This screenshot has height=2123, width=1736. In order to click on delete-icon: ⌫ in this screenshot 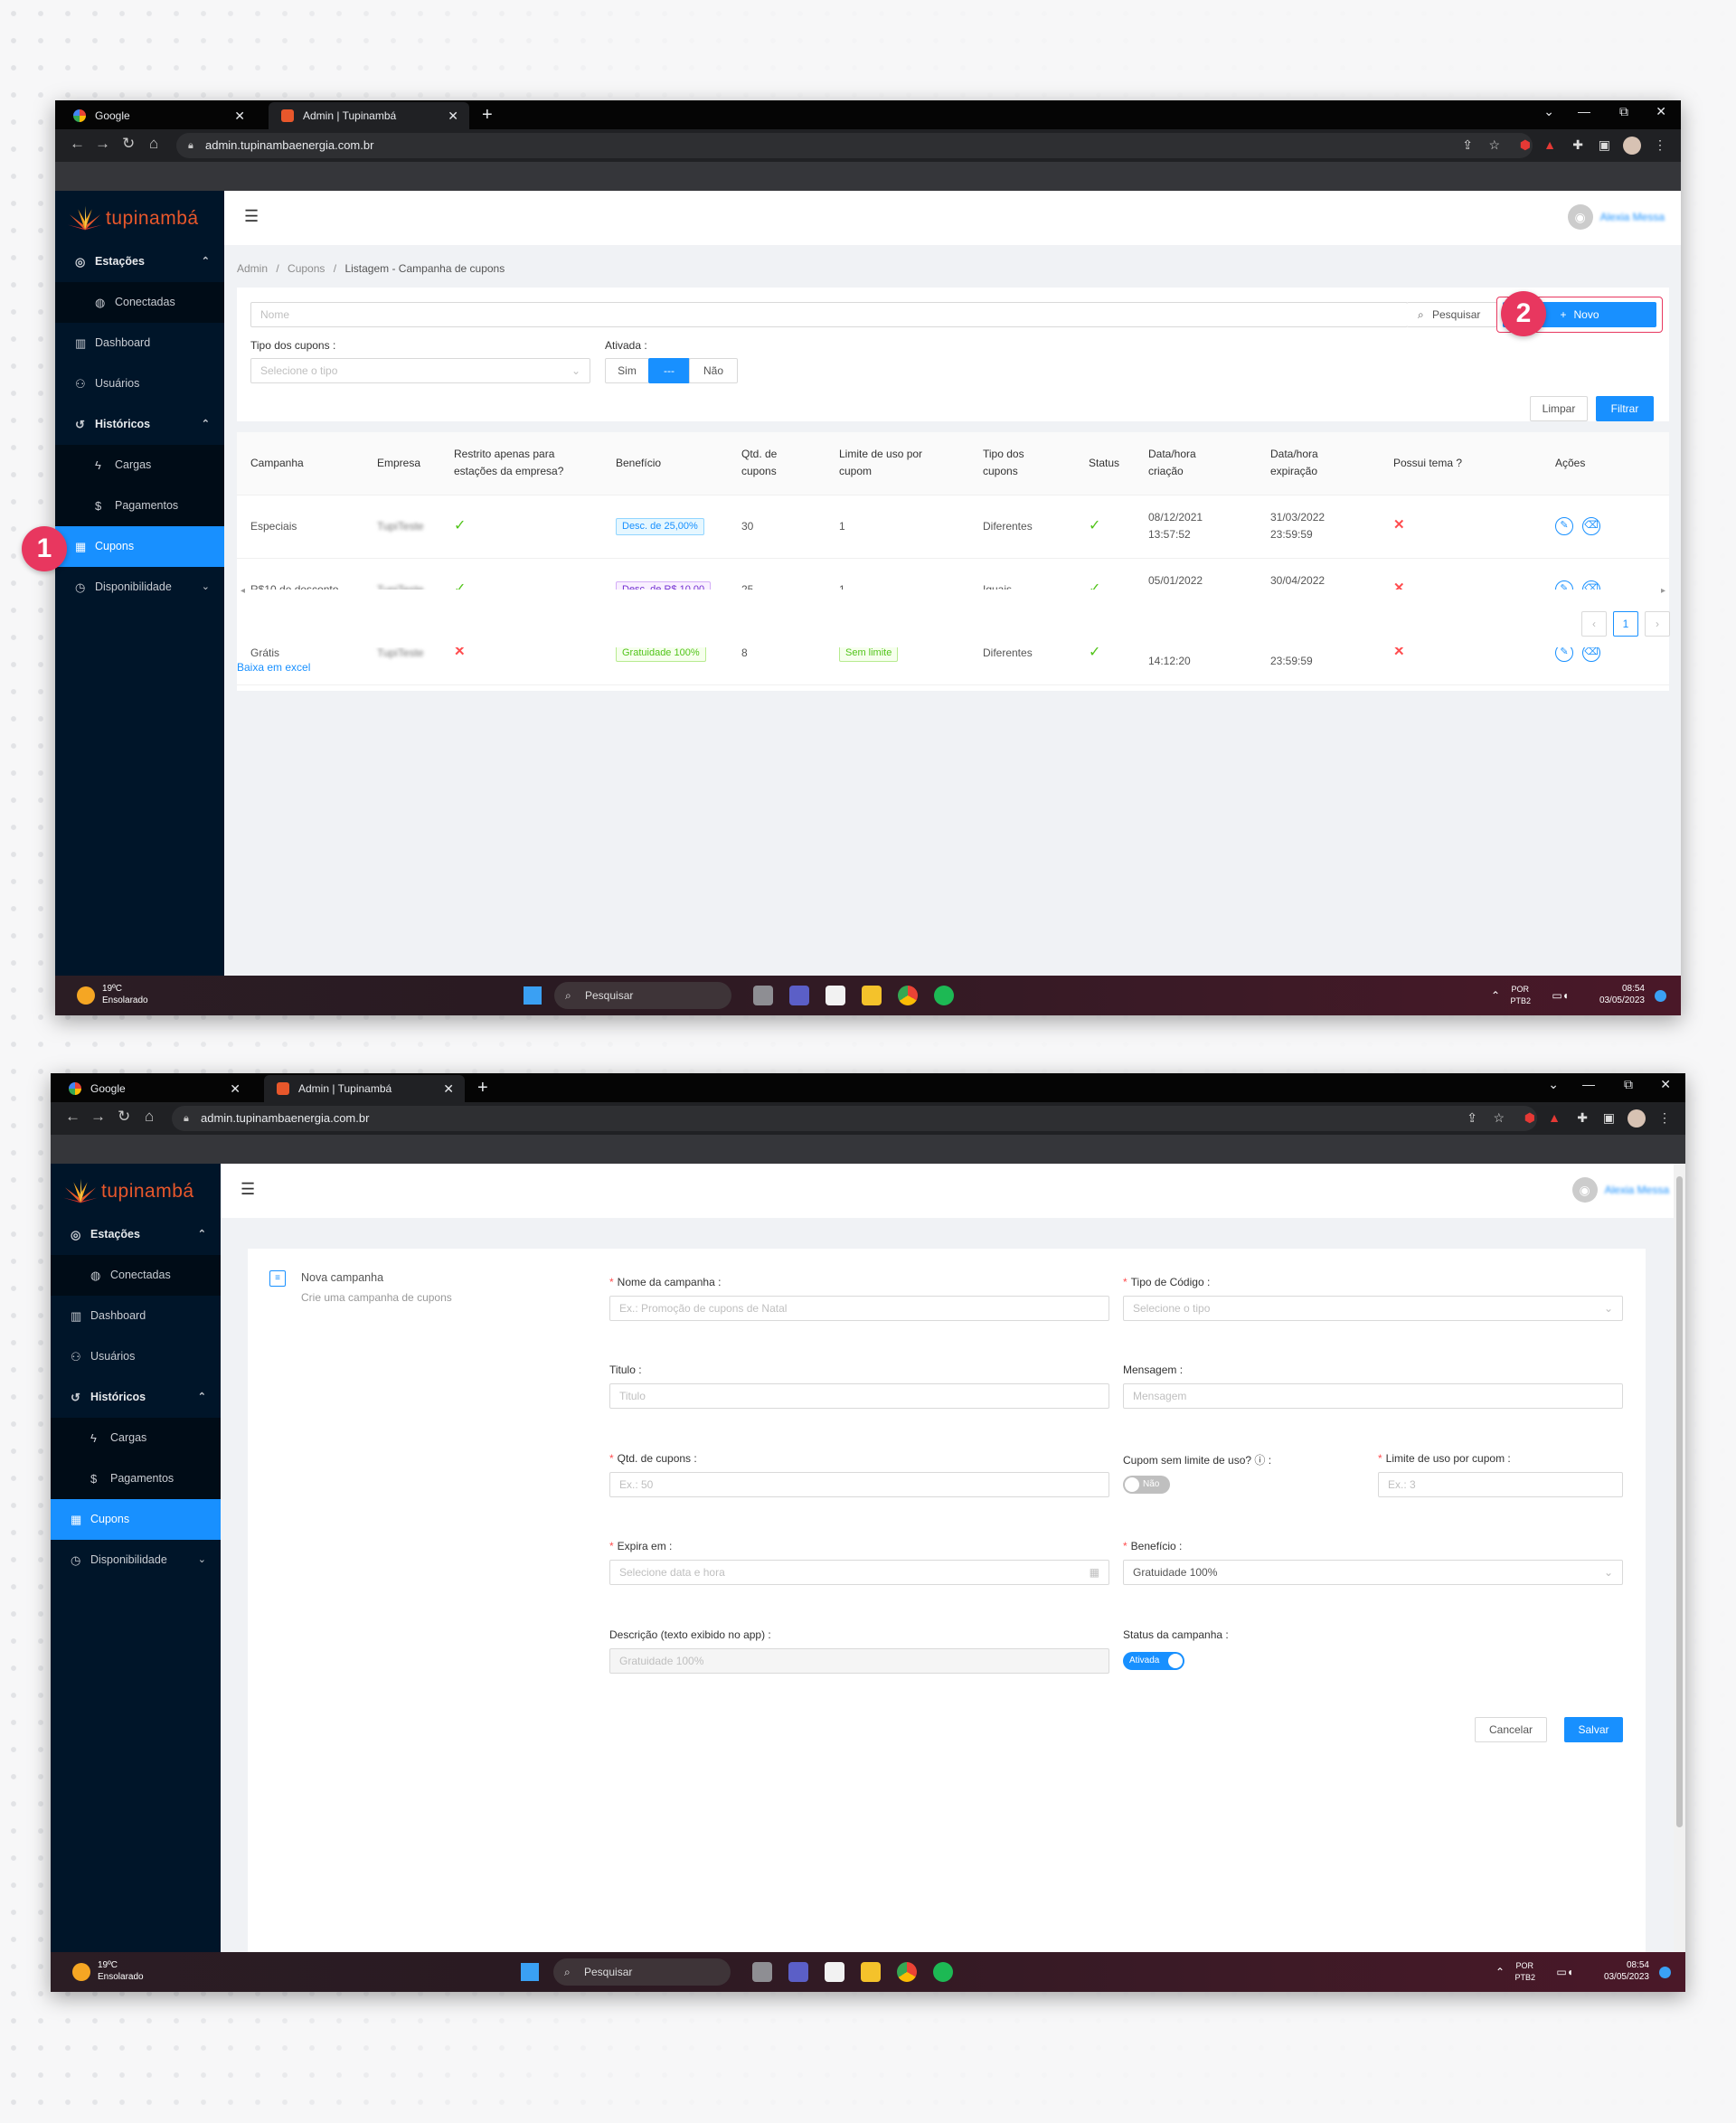, I will do `click(1591, 526)`.